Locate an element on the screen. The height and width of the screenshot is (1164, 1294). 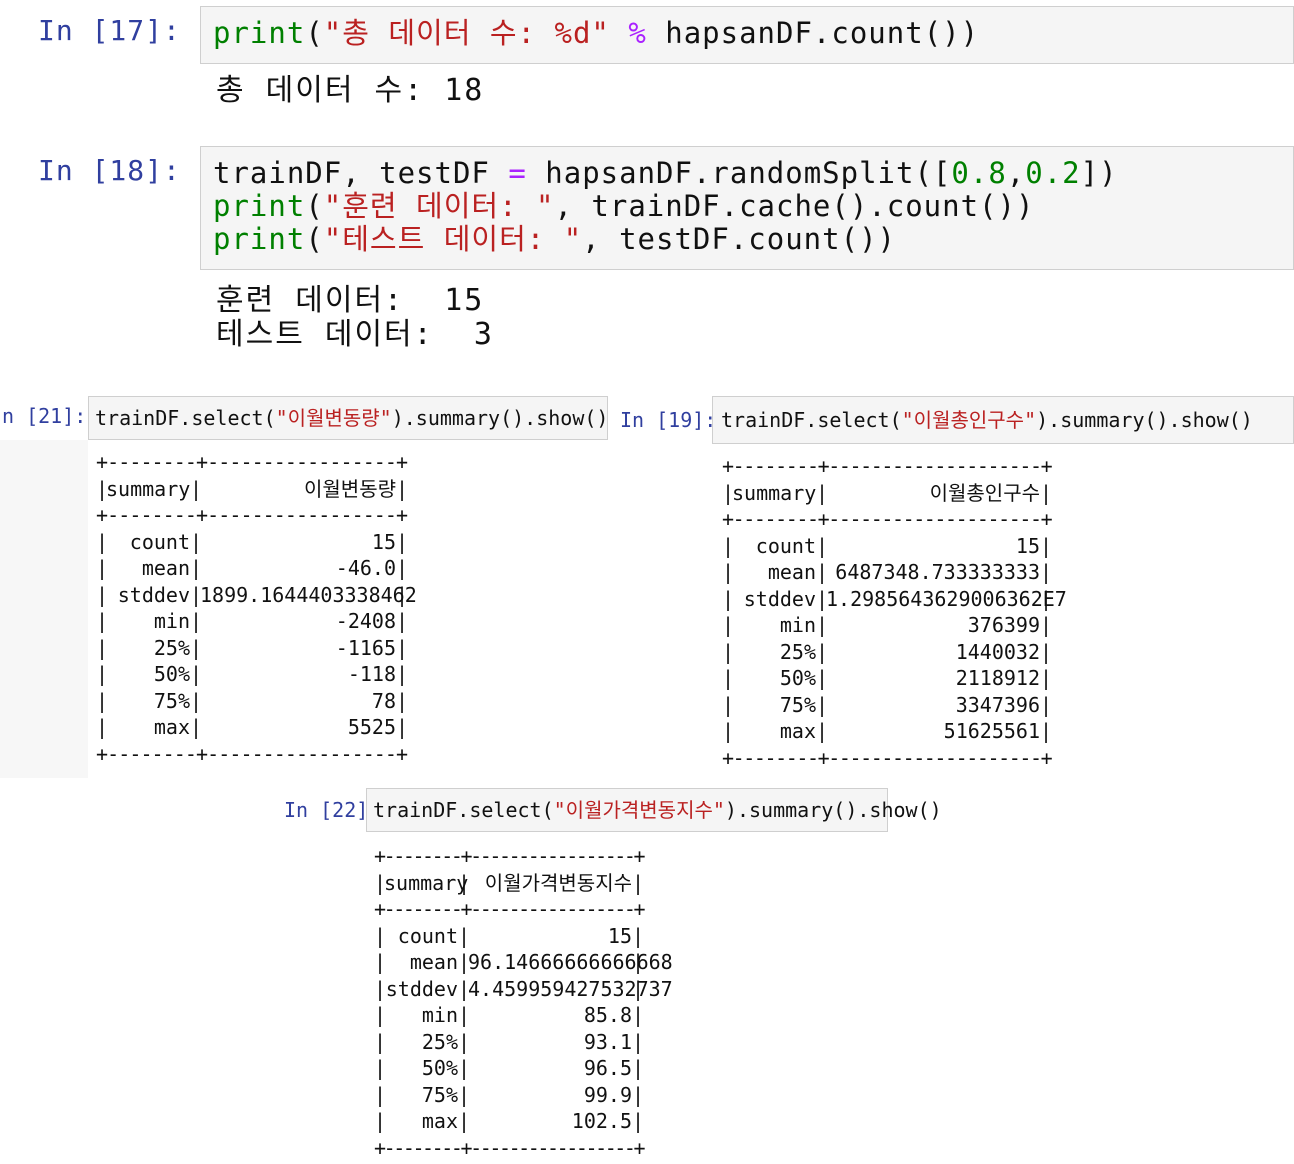
cell-21-gutter is located at coordinates (44, 609).